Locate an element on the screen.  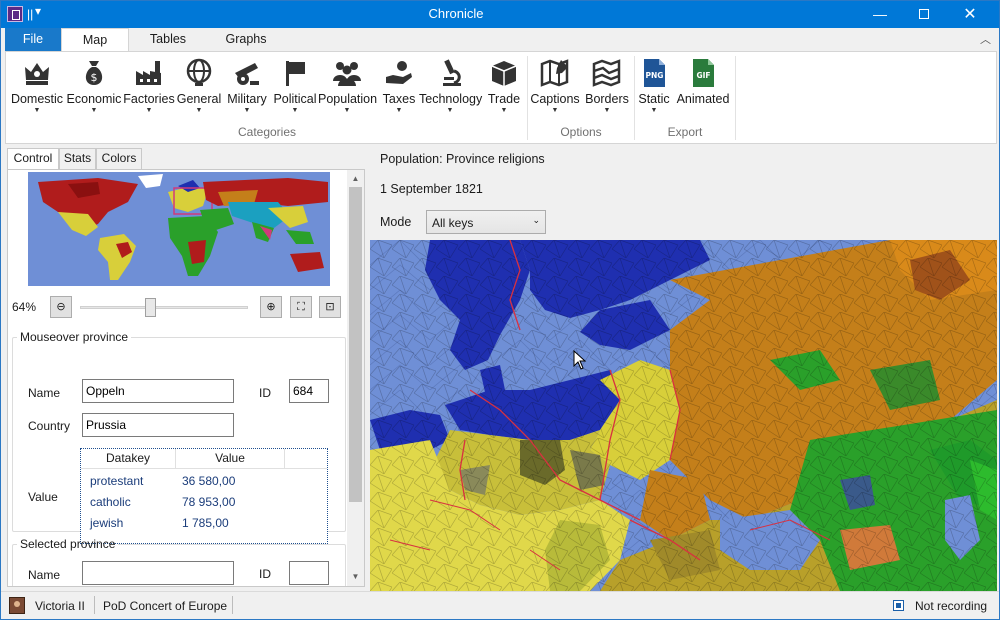
borders-button: Borders ▼ is located at coordinates (607, 90).